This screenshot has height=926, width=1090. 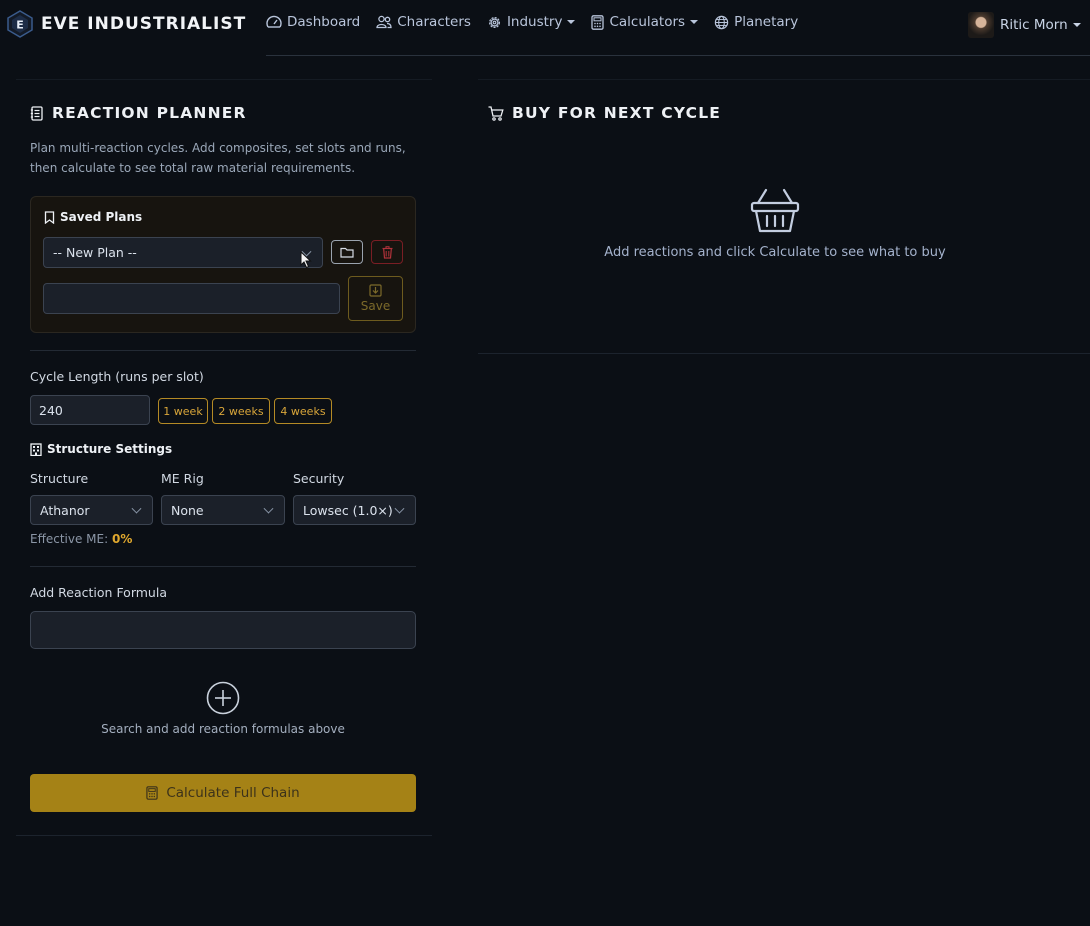 What do you see at coordinates (303, 411) in the screenshot?
I see `preset-4-weeks-button: 4 weeks` at bounding box center [303, 411].